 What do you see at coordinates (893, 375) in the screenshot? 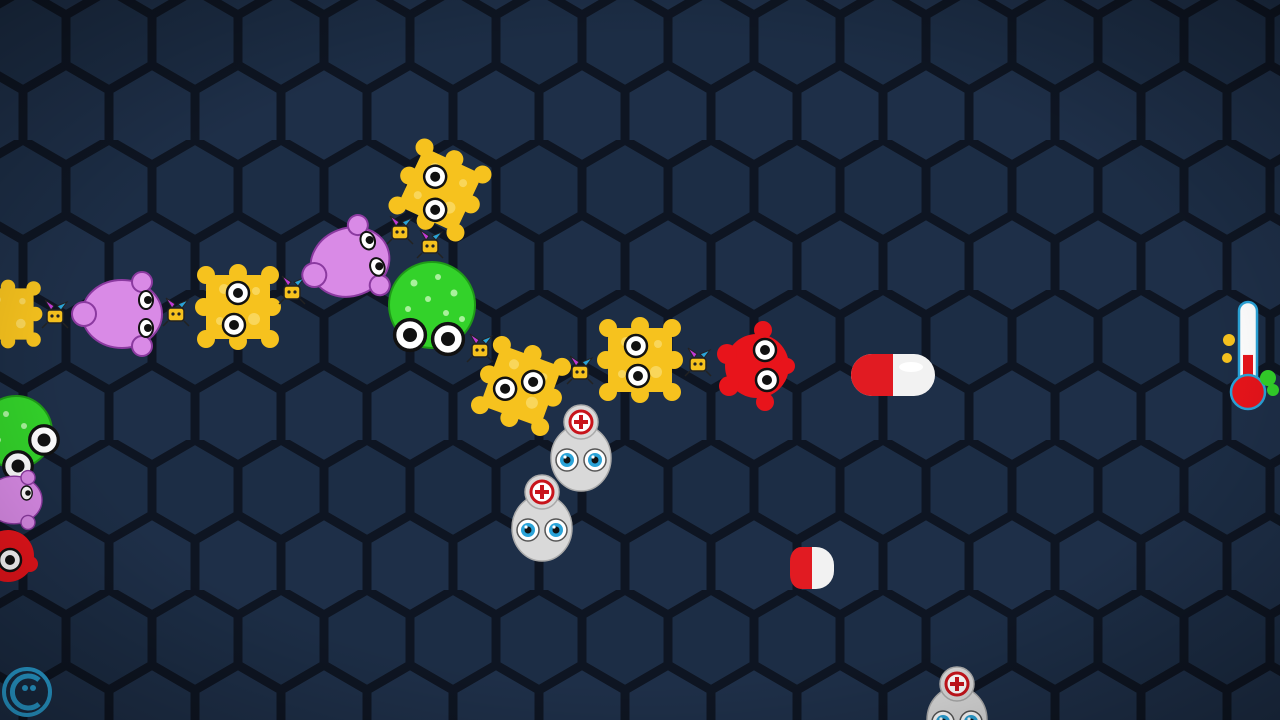
I see `pill-capsule-large` at bounding box center [893, 375].